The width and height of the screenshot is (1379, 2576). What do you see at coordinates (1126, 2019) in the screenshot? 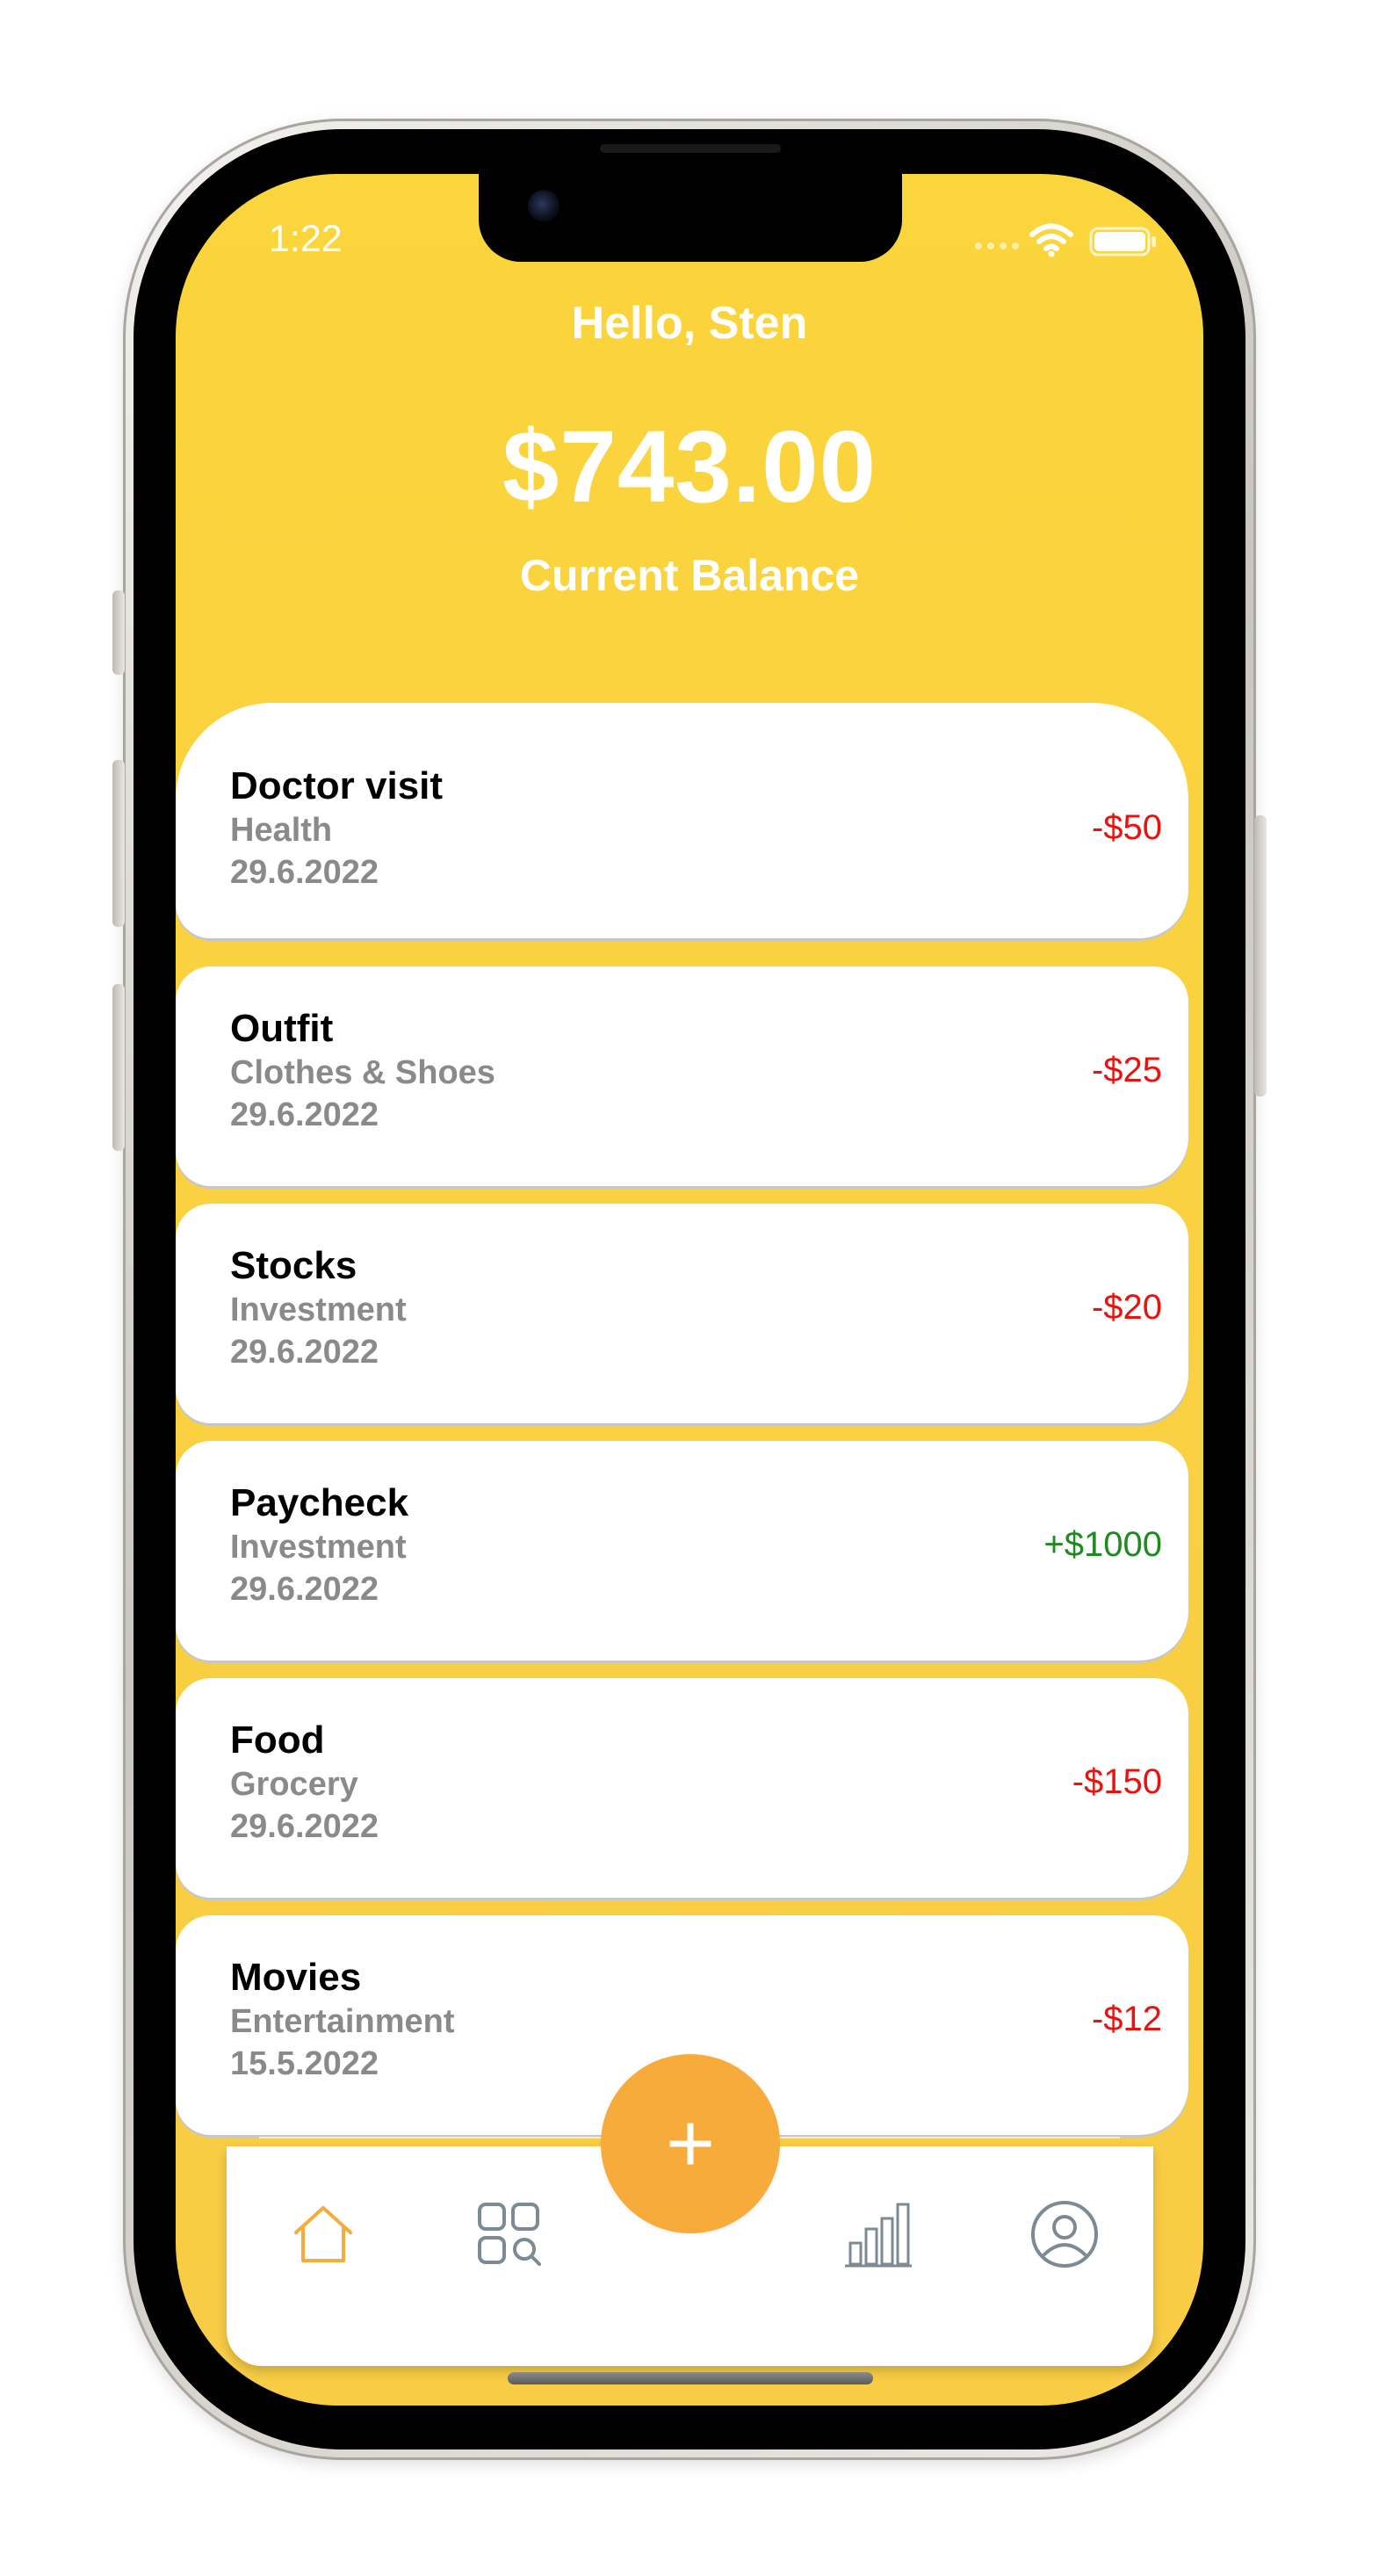
I see `transaction-amount: -$12` at bounding box center [1126, 2019].